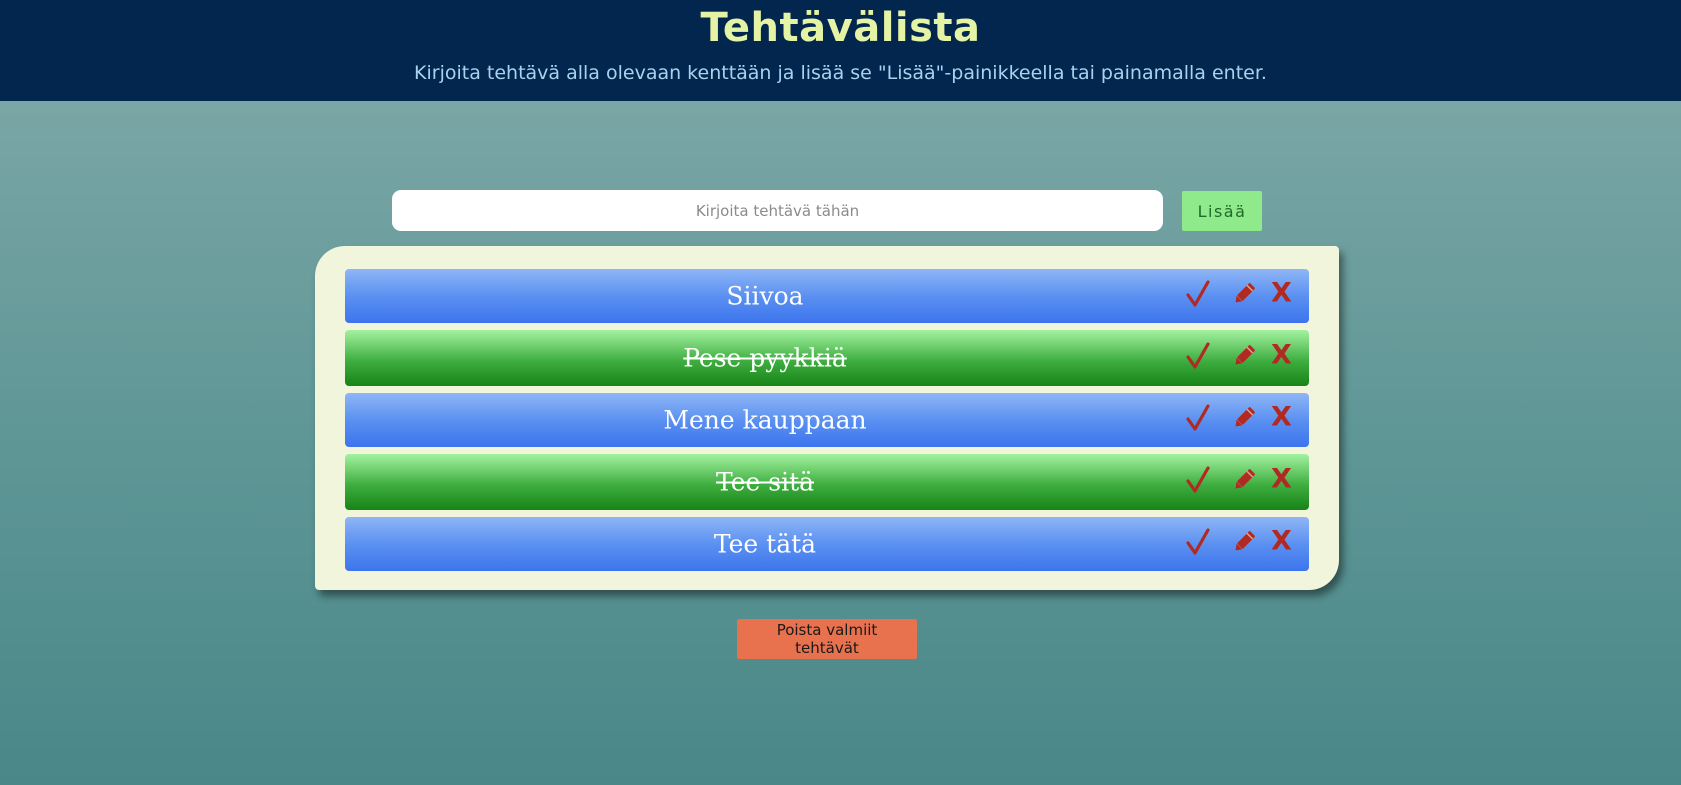 This screenshot has height=785, width=1681. I want to click on task-text: Tee tätä, so click(765, 544).